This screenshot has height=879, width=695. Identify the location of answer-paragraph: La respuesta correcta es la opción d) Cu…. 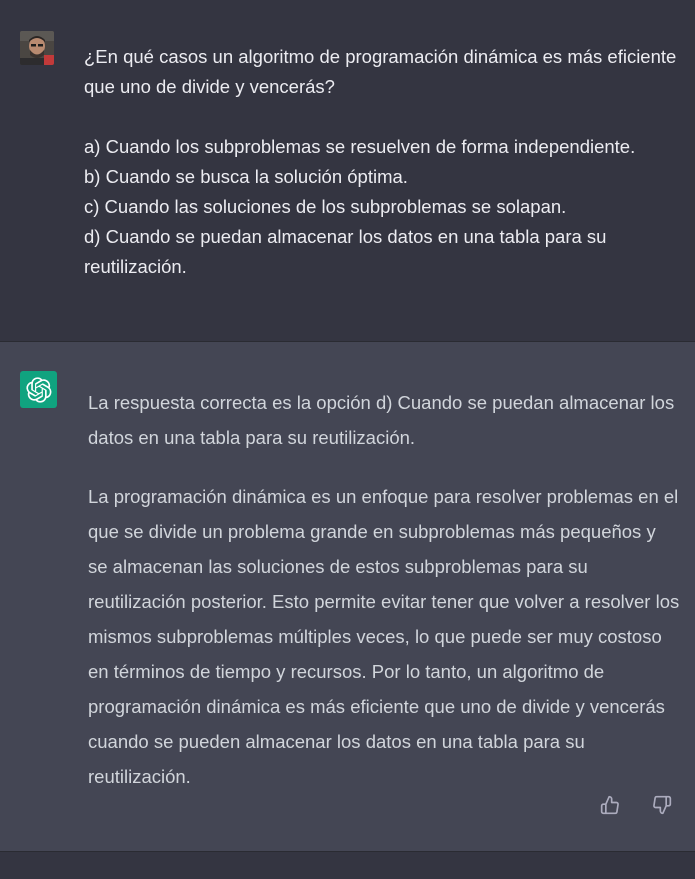
(381, 420).